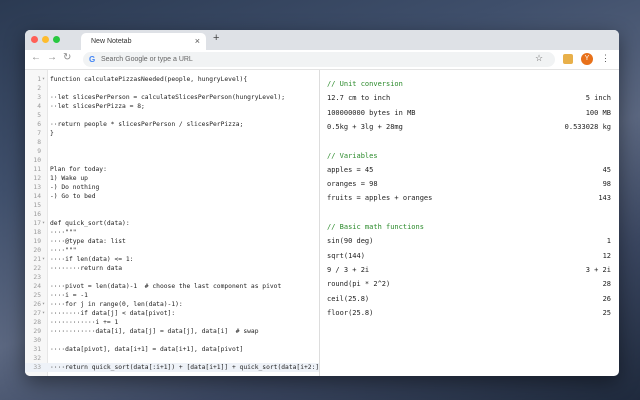  I want to click on editor-line: 14 -) Go to bed, so click(172, 196).